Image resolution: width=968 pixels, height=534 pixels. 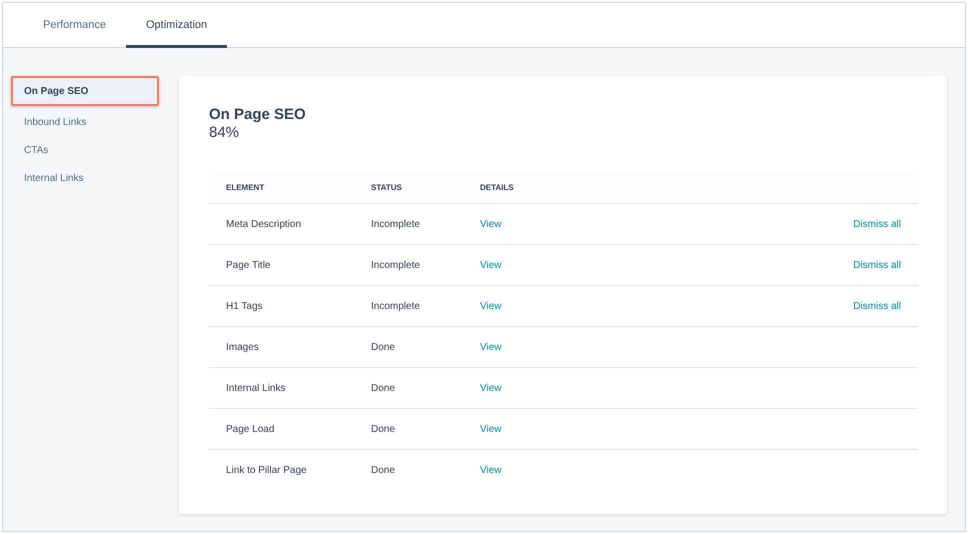 I want to click on tab: Optimization, so click(x=177, y=25).